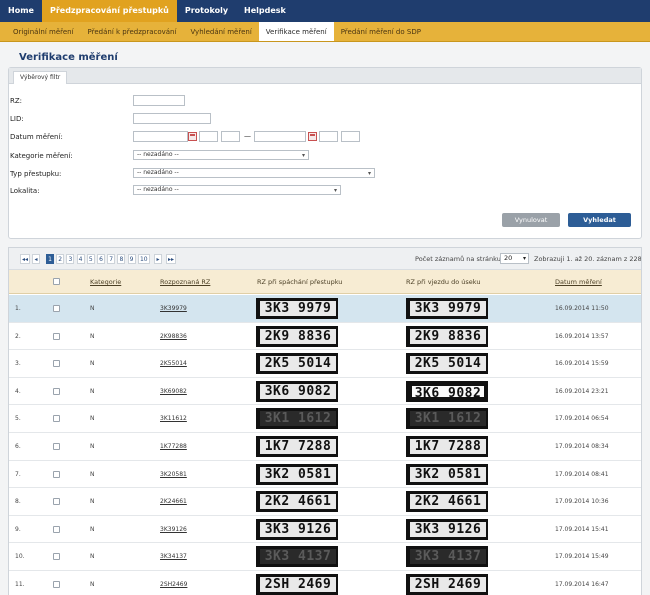 The height and width of the screenshot is (595, 650). Describe the element at coordinates (447, 529) in the screenshot. I see `plate-image-entry: 3K3 9126` at that location.